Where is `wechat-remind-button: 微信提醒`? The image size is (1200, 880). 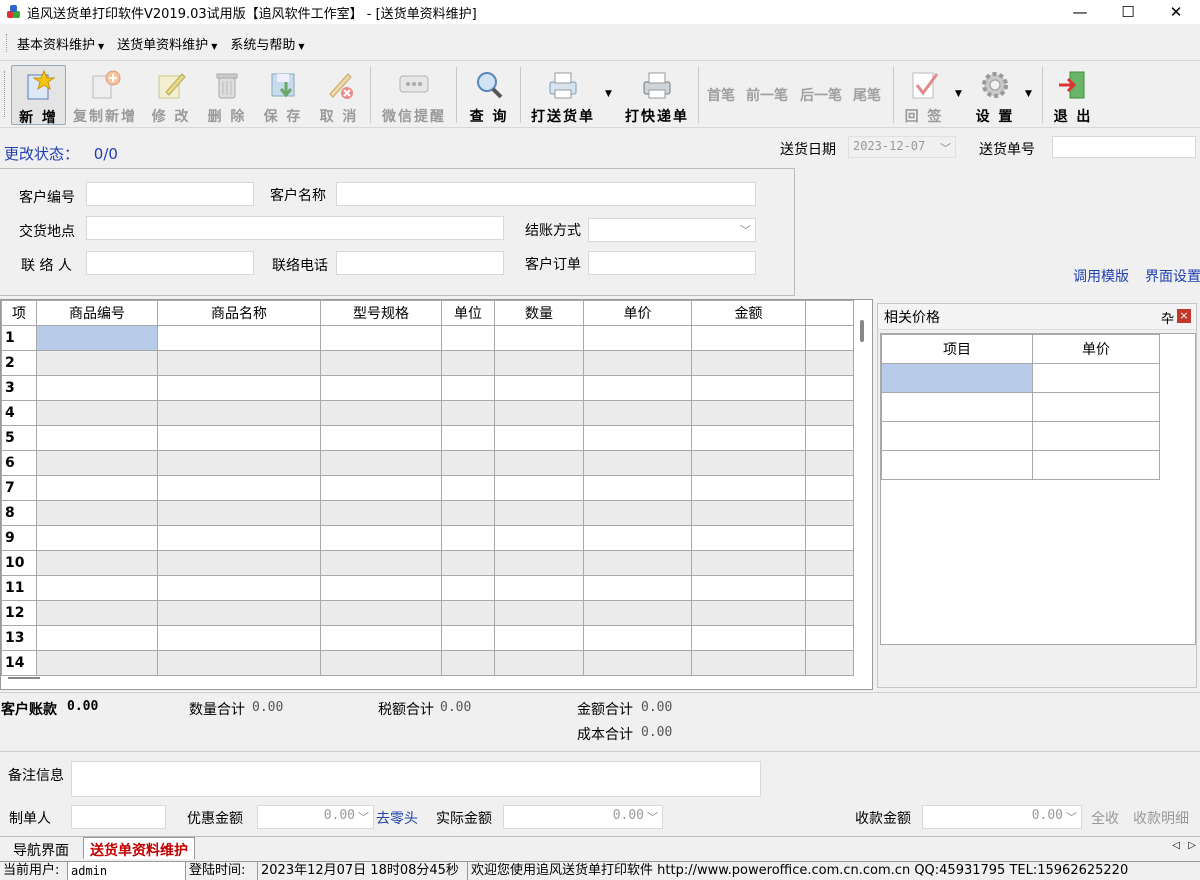 wechat-remind-button: 微信提醒 is located at coordinates (414, 95).